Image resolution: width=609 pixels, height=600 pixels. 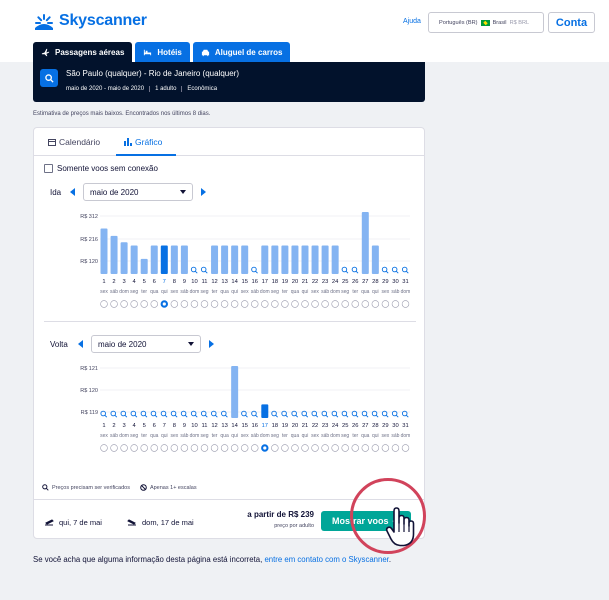 What do you see at coordinates (90, 21) in the screenshot?
I see `skyscanner-logo: Skyscanner` at bounding box center [90, 21].